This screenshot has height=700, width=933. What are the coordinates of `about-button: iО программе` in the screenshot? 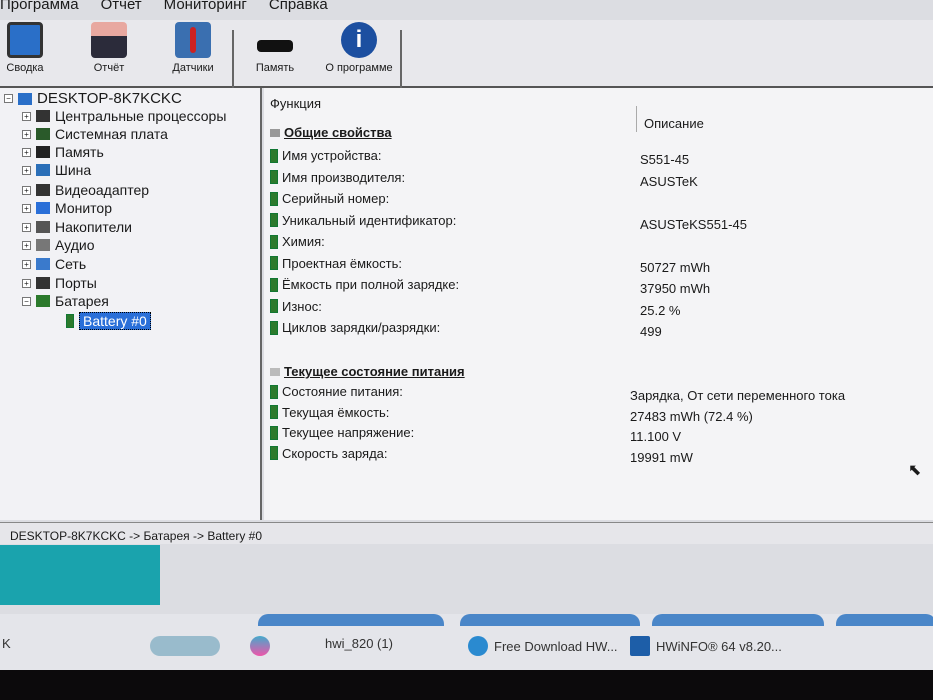 It's located at (359, 48).